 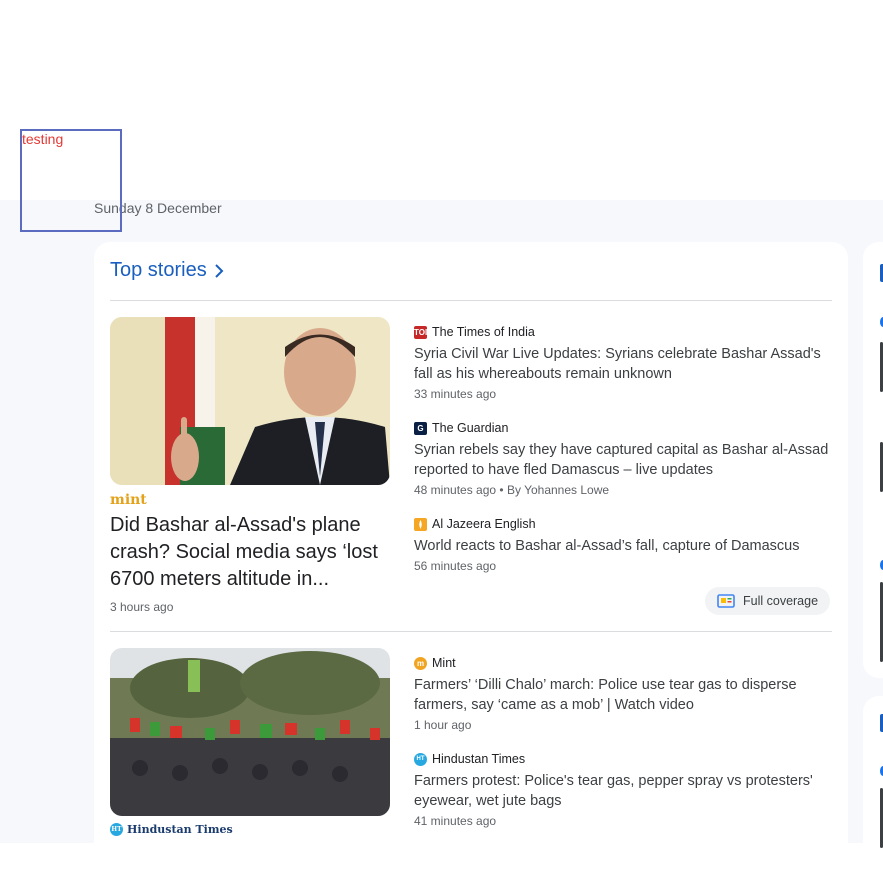 I want to click on story-time: 48 minutes ago, so click(x=455, y=490).